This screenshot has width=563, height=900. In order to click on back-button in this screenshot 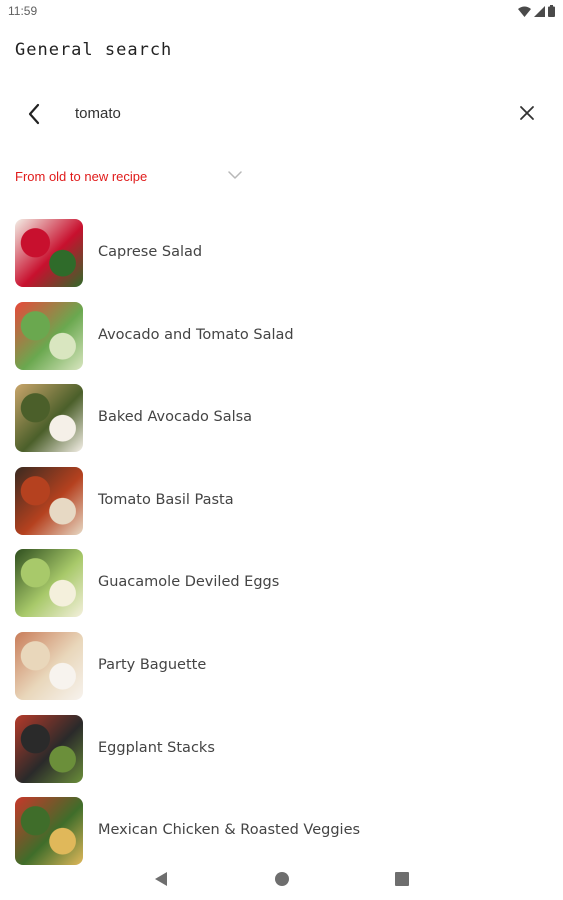, I will do `click(34, 114)`.